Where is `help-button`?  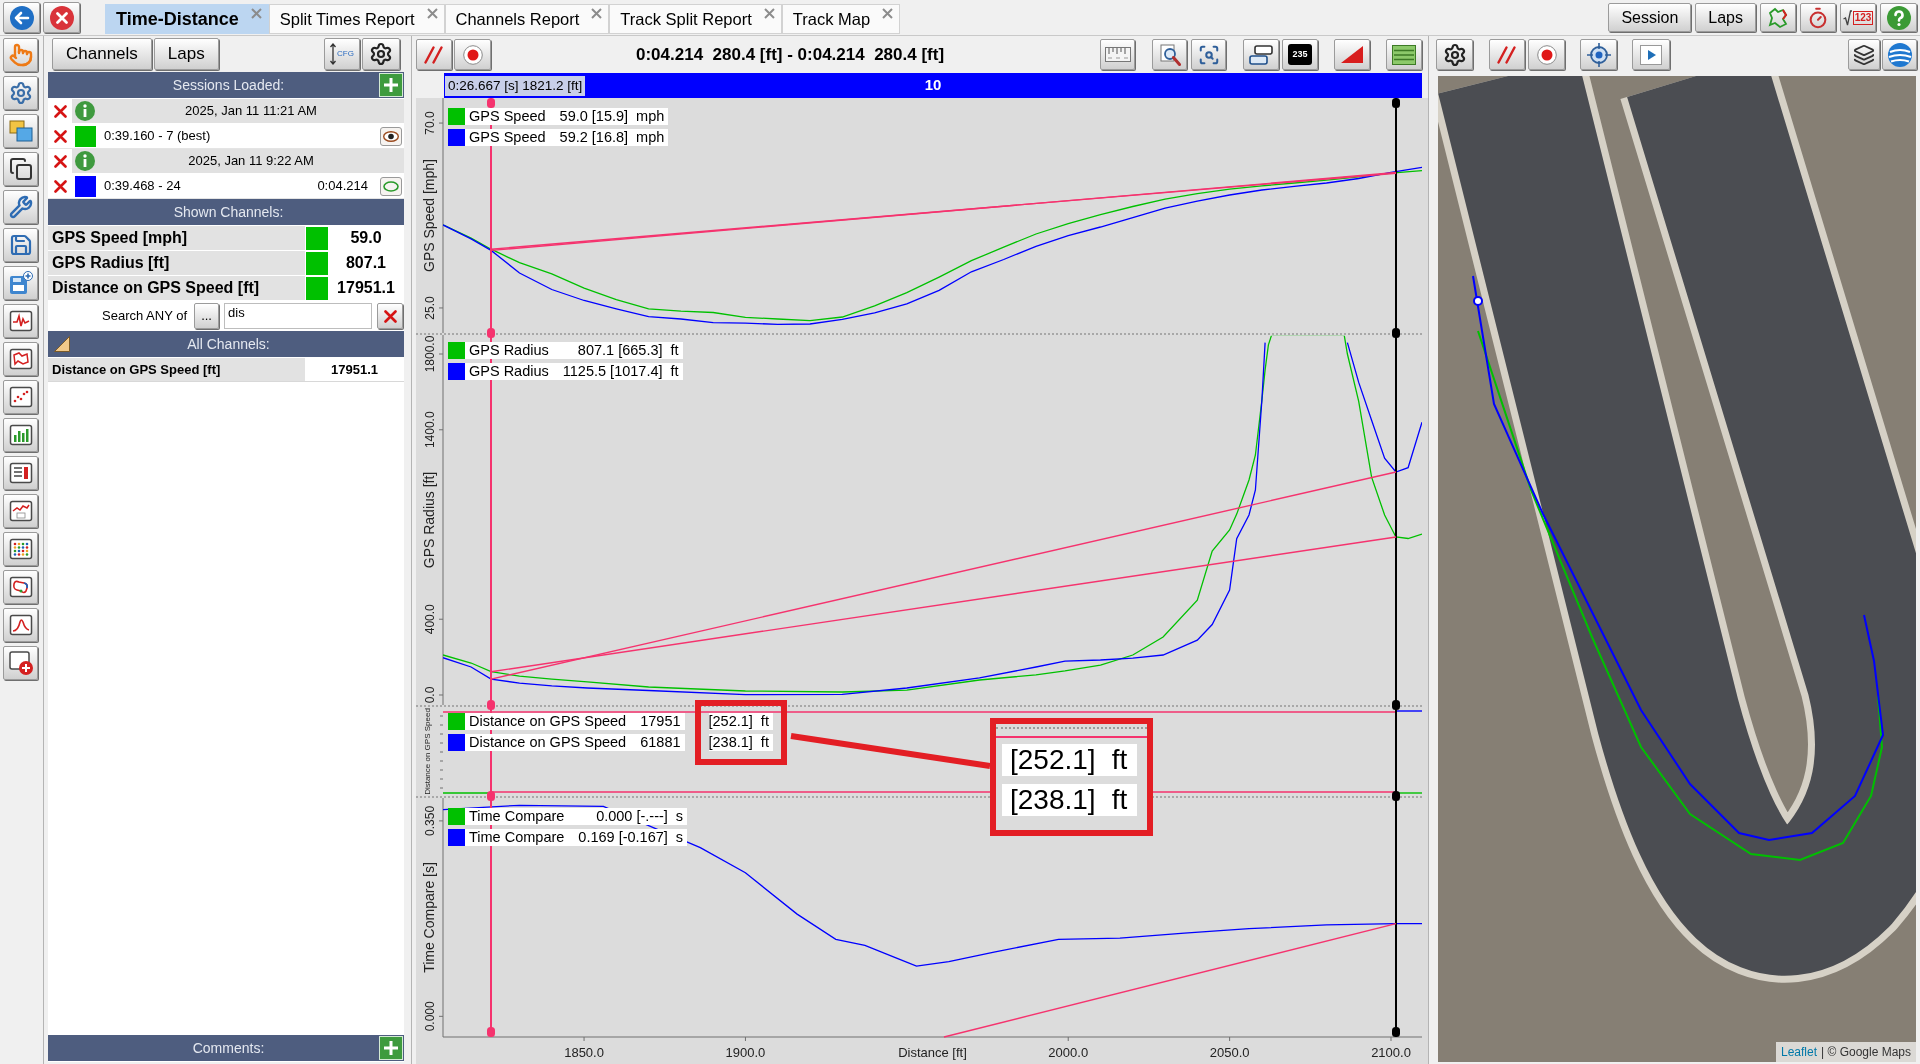
help-button is located at coordinates (1898, 17).